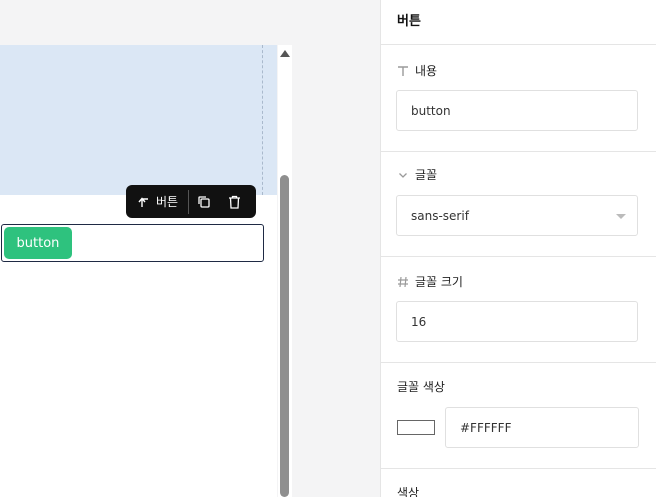  Describe the element at coordinates (262, 120) in the screenshot. I see `section-guide` at that location.